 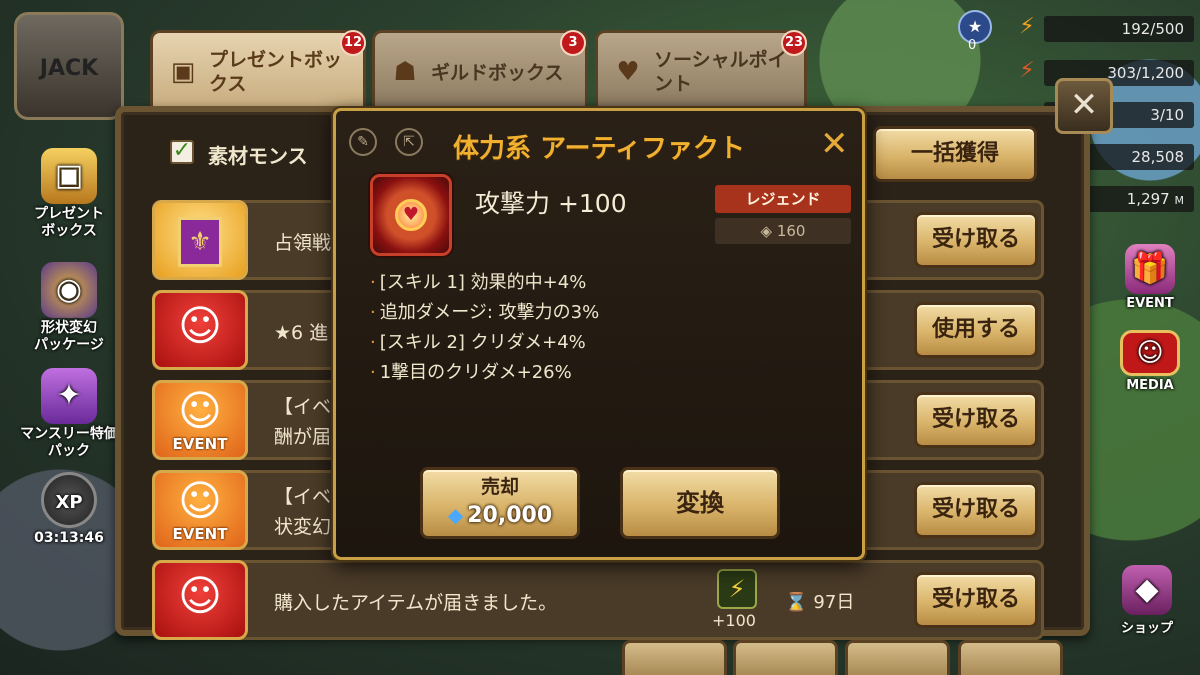 I want to click on xp-boost-timer: 03:13:46, so click(x=69, y=538).